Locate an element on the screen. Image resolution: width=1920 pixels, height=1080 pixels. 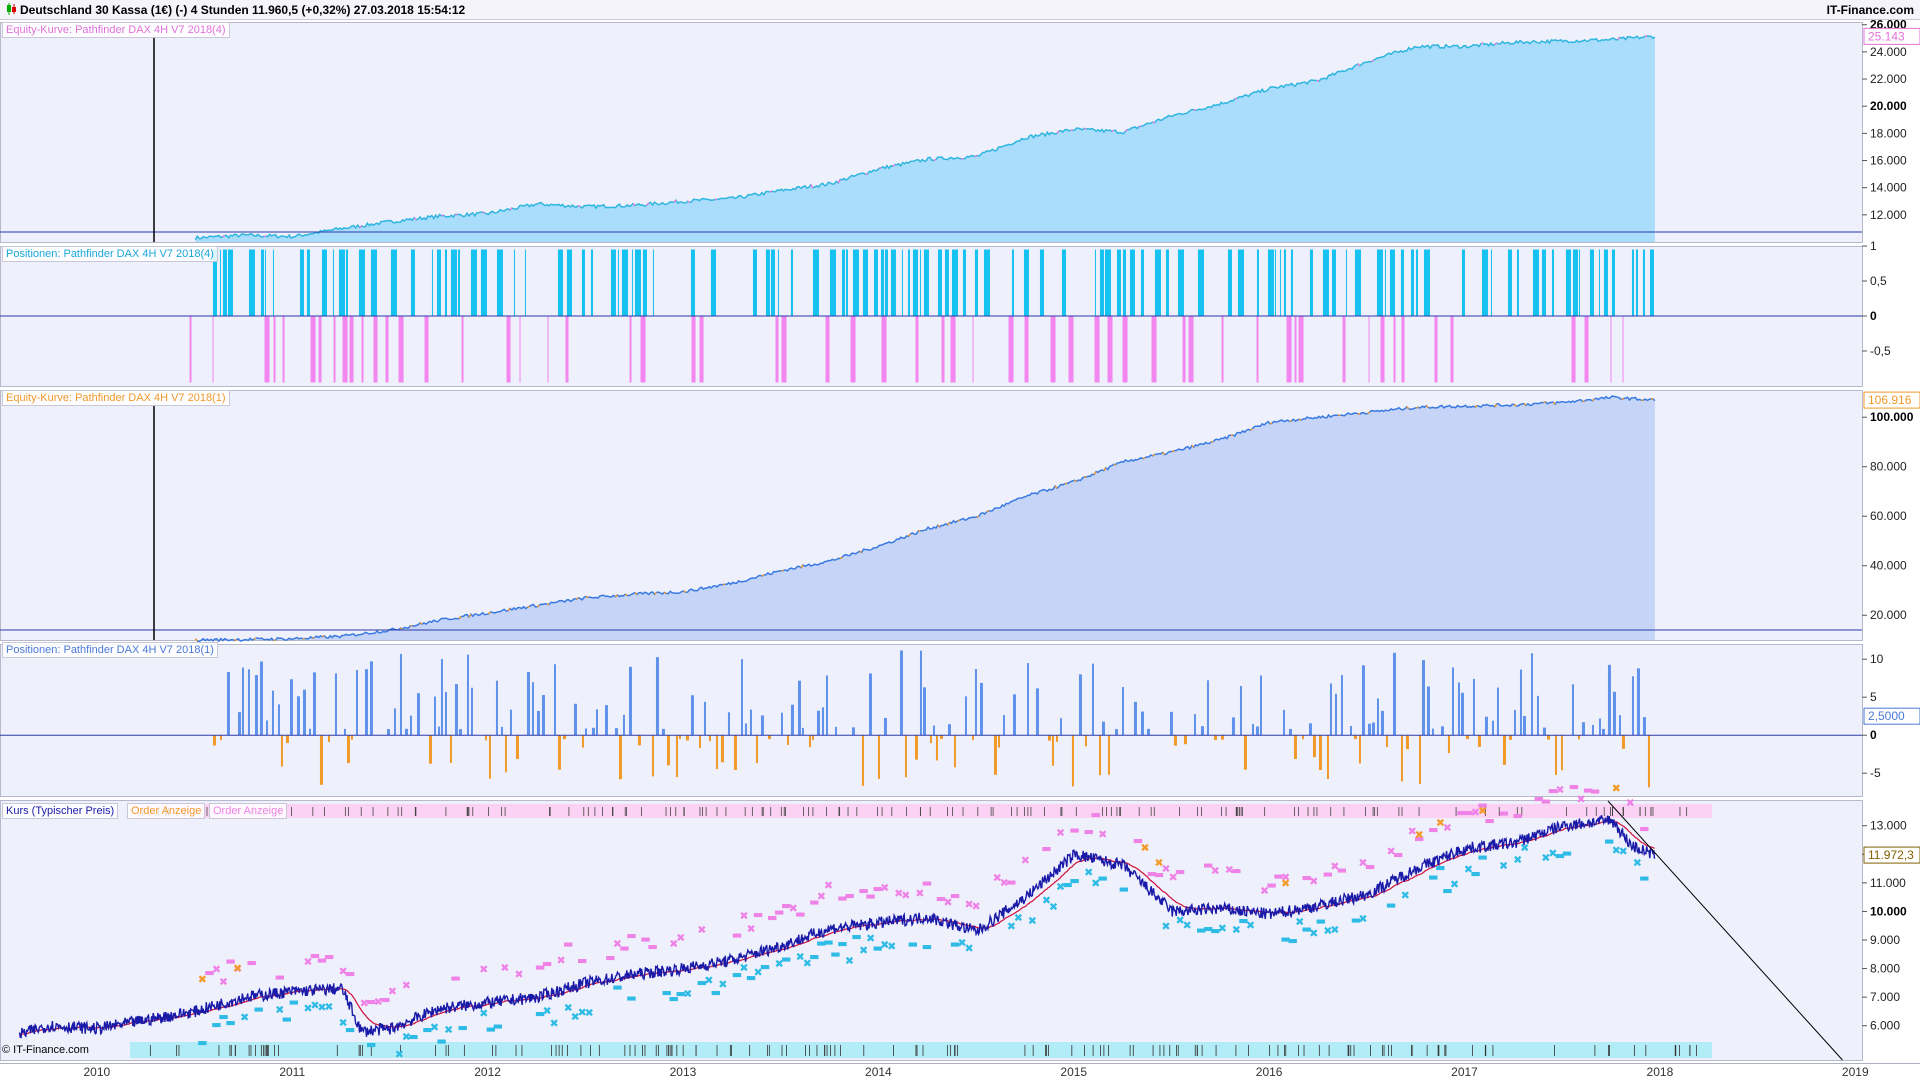
legend-order-display-2: Order Anzeige is located at coordinates (248, 811).